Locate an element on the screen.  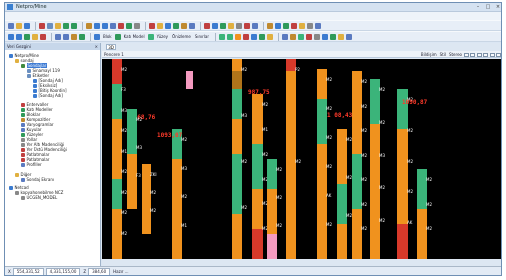
sinirlar-menu: Sınırlar is located at coordinates (202, 36).